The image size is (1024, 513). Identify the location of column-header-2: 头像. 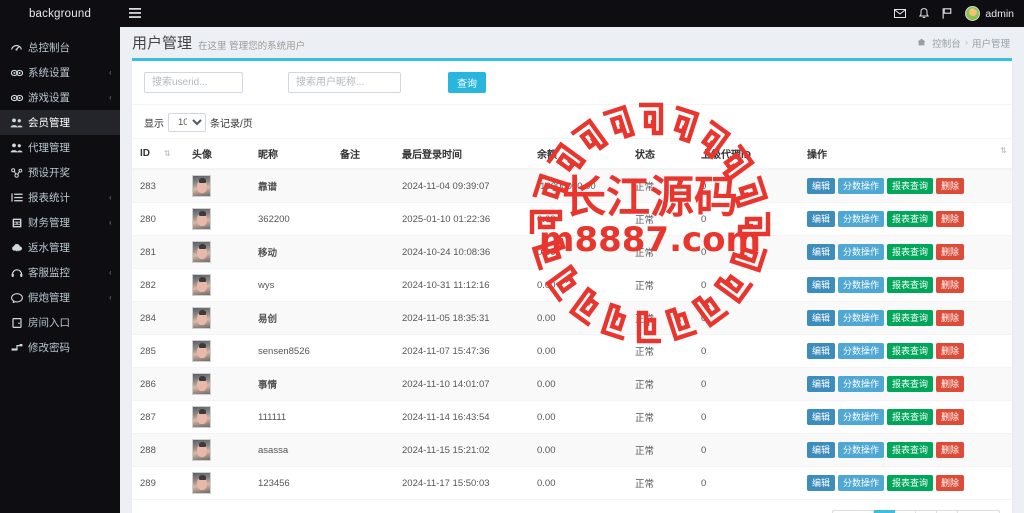
(217, 154).